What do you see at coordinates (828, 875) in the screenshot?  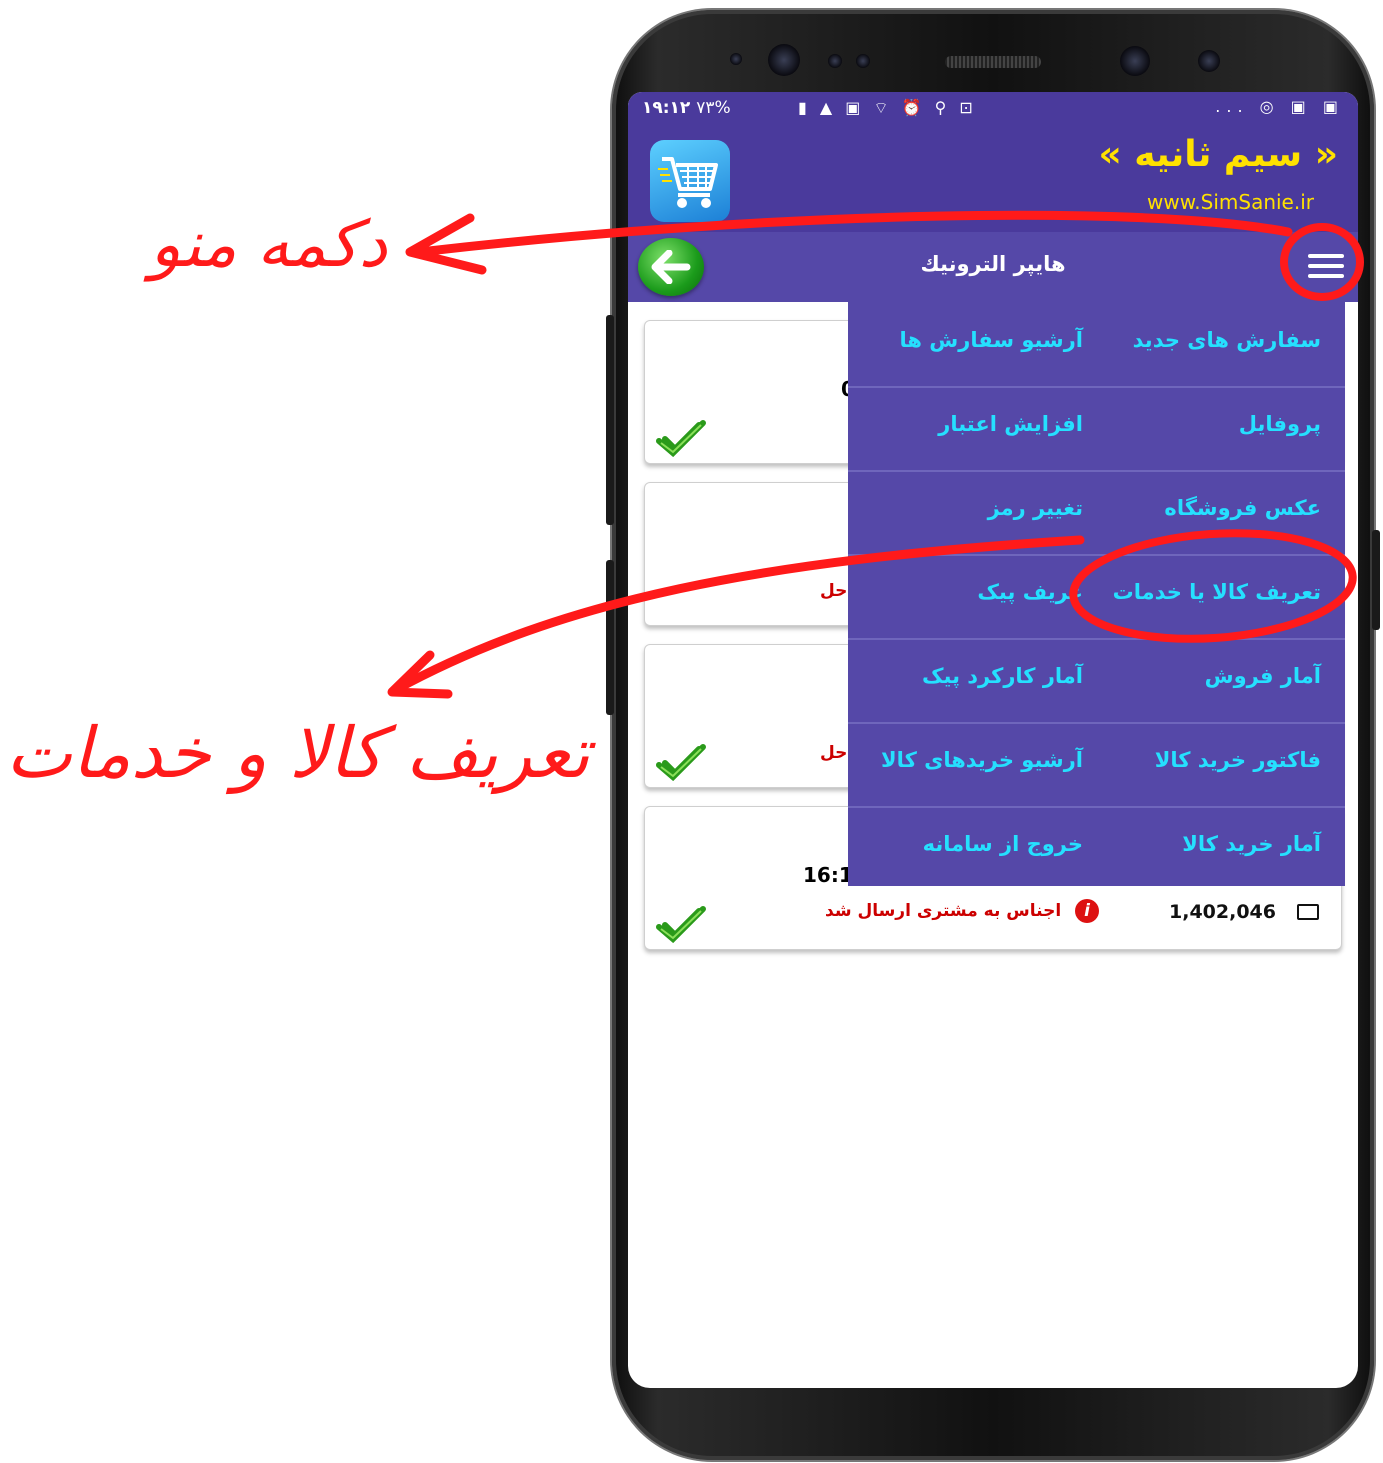 I see `order-time: 16:1` at bounding box center [828, 875].